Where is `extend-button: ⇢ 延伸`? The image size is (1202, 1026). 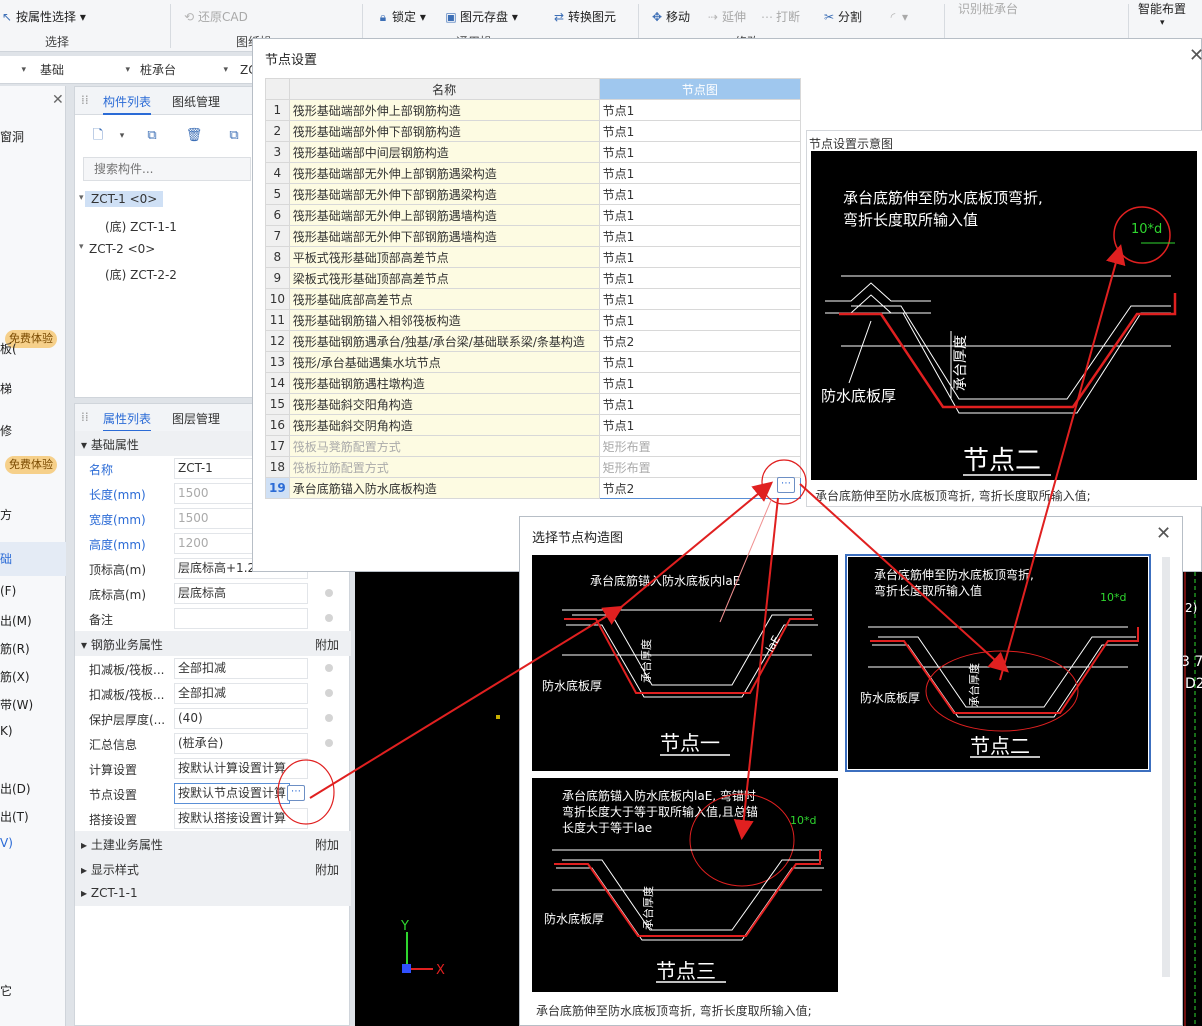
extend-button: ⇢ 延伸 is located at coordinates (726, 17).